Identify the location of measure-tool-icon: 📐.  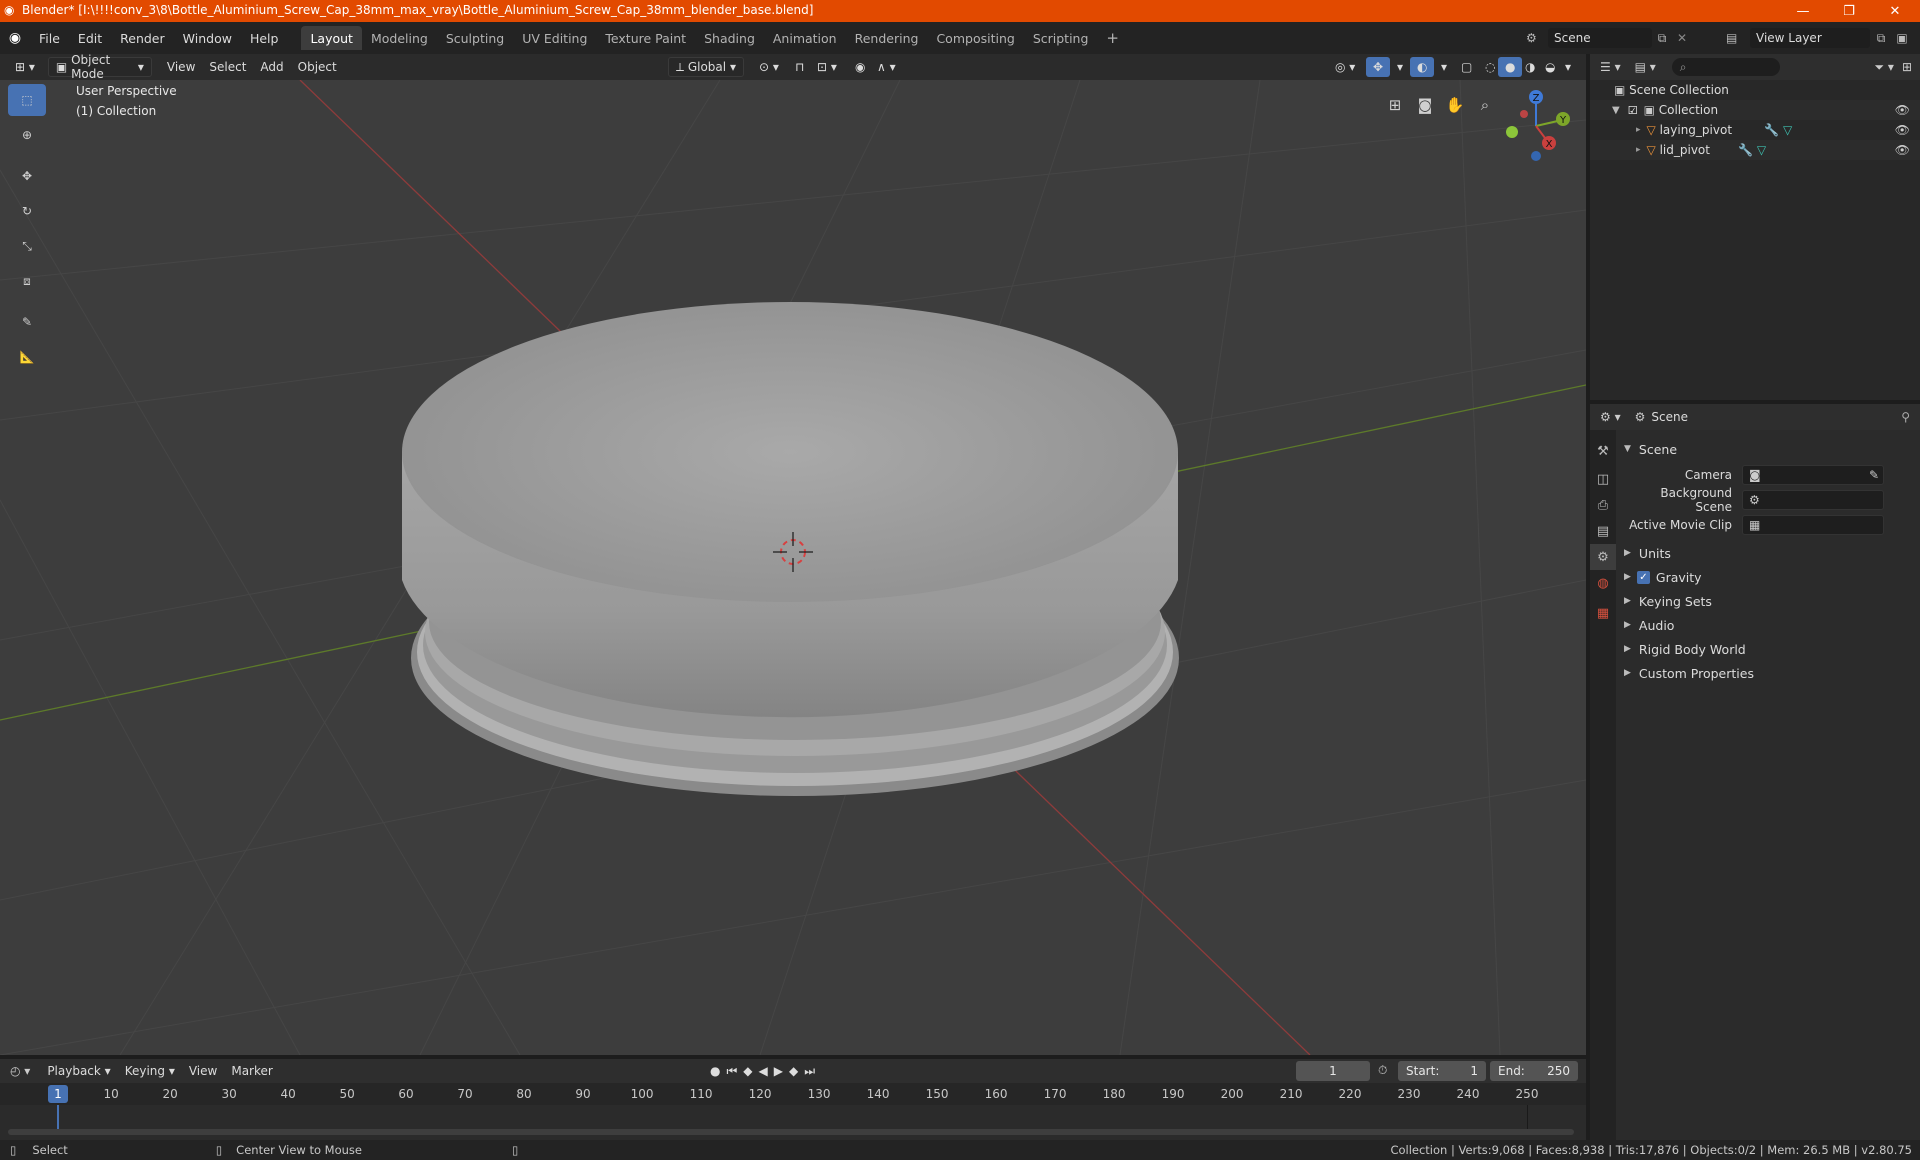
(27, 357).